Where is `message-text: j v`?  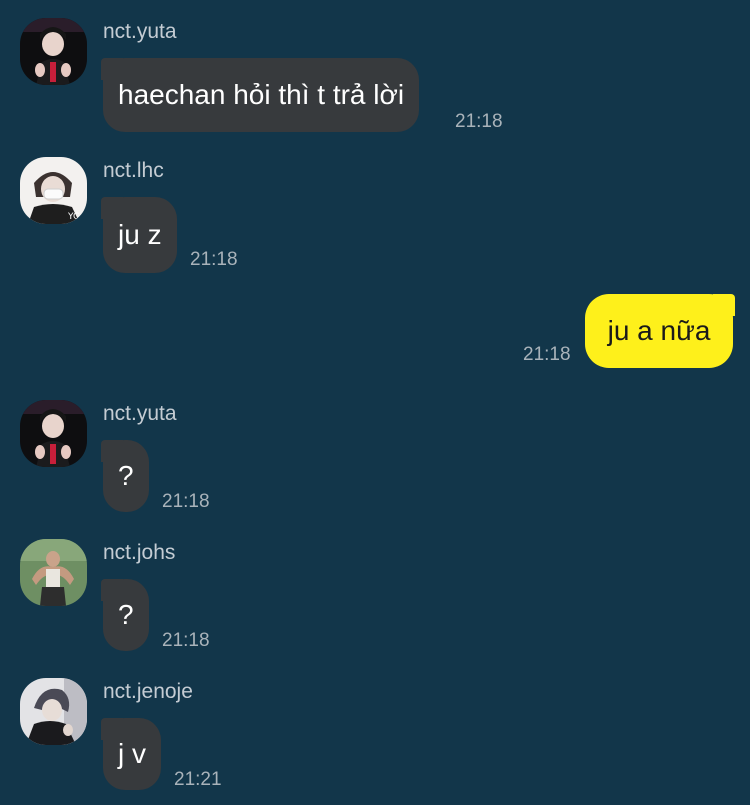 message-text: j v is located at coordinates (132, 753).